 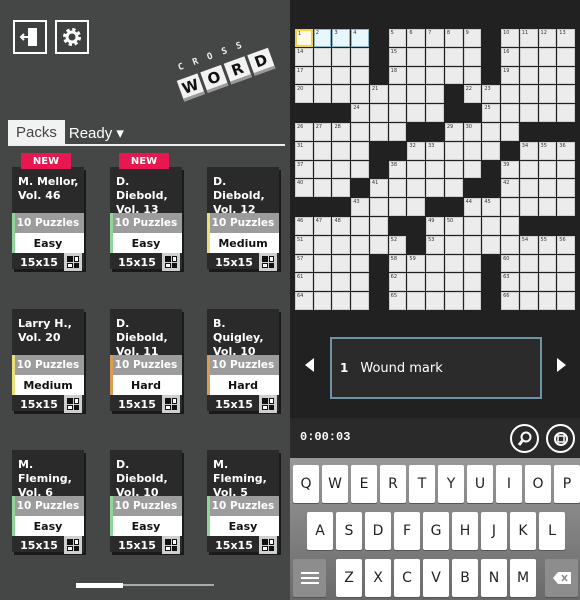 I want to click on key-y: Y, so click(x=451, y=484).